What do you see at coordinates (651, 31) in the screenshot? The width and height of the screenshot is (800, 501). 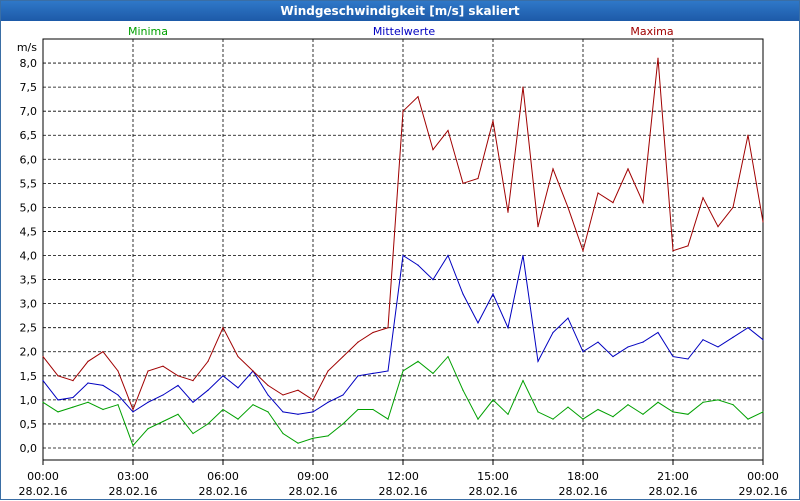 I see `legend-maxima: Maxima` at bounding box center [651, 31].